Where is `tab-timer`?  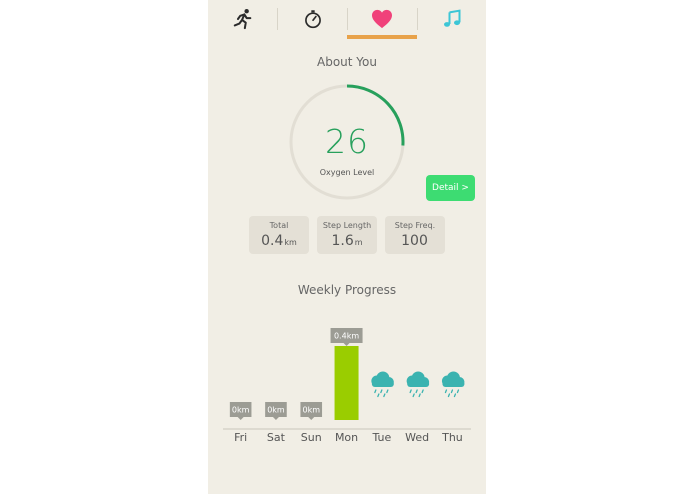
tab-timer is located at coordinates (312, 19).